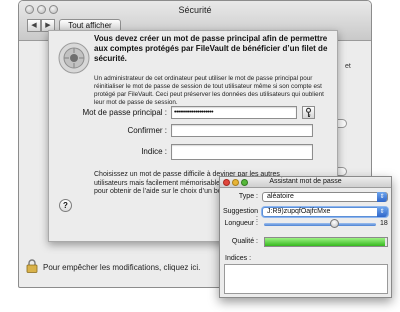  Describe the element at coordinates (325, 197) in the screenshot. I see `type-popup: aléatoire ⇕` at that location.